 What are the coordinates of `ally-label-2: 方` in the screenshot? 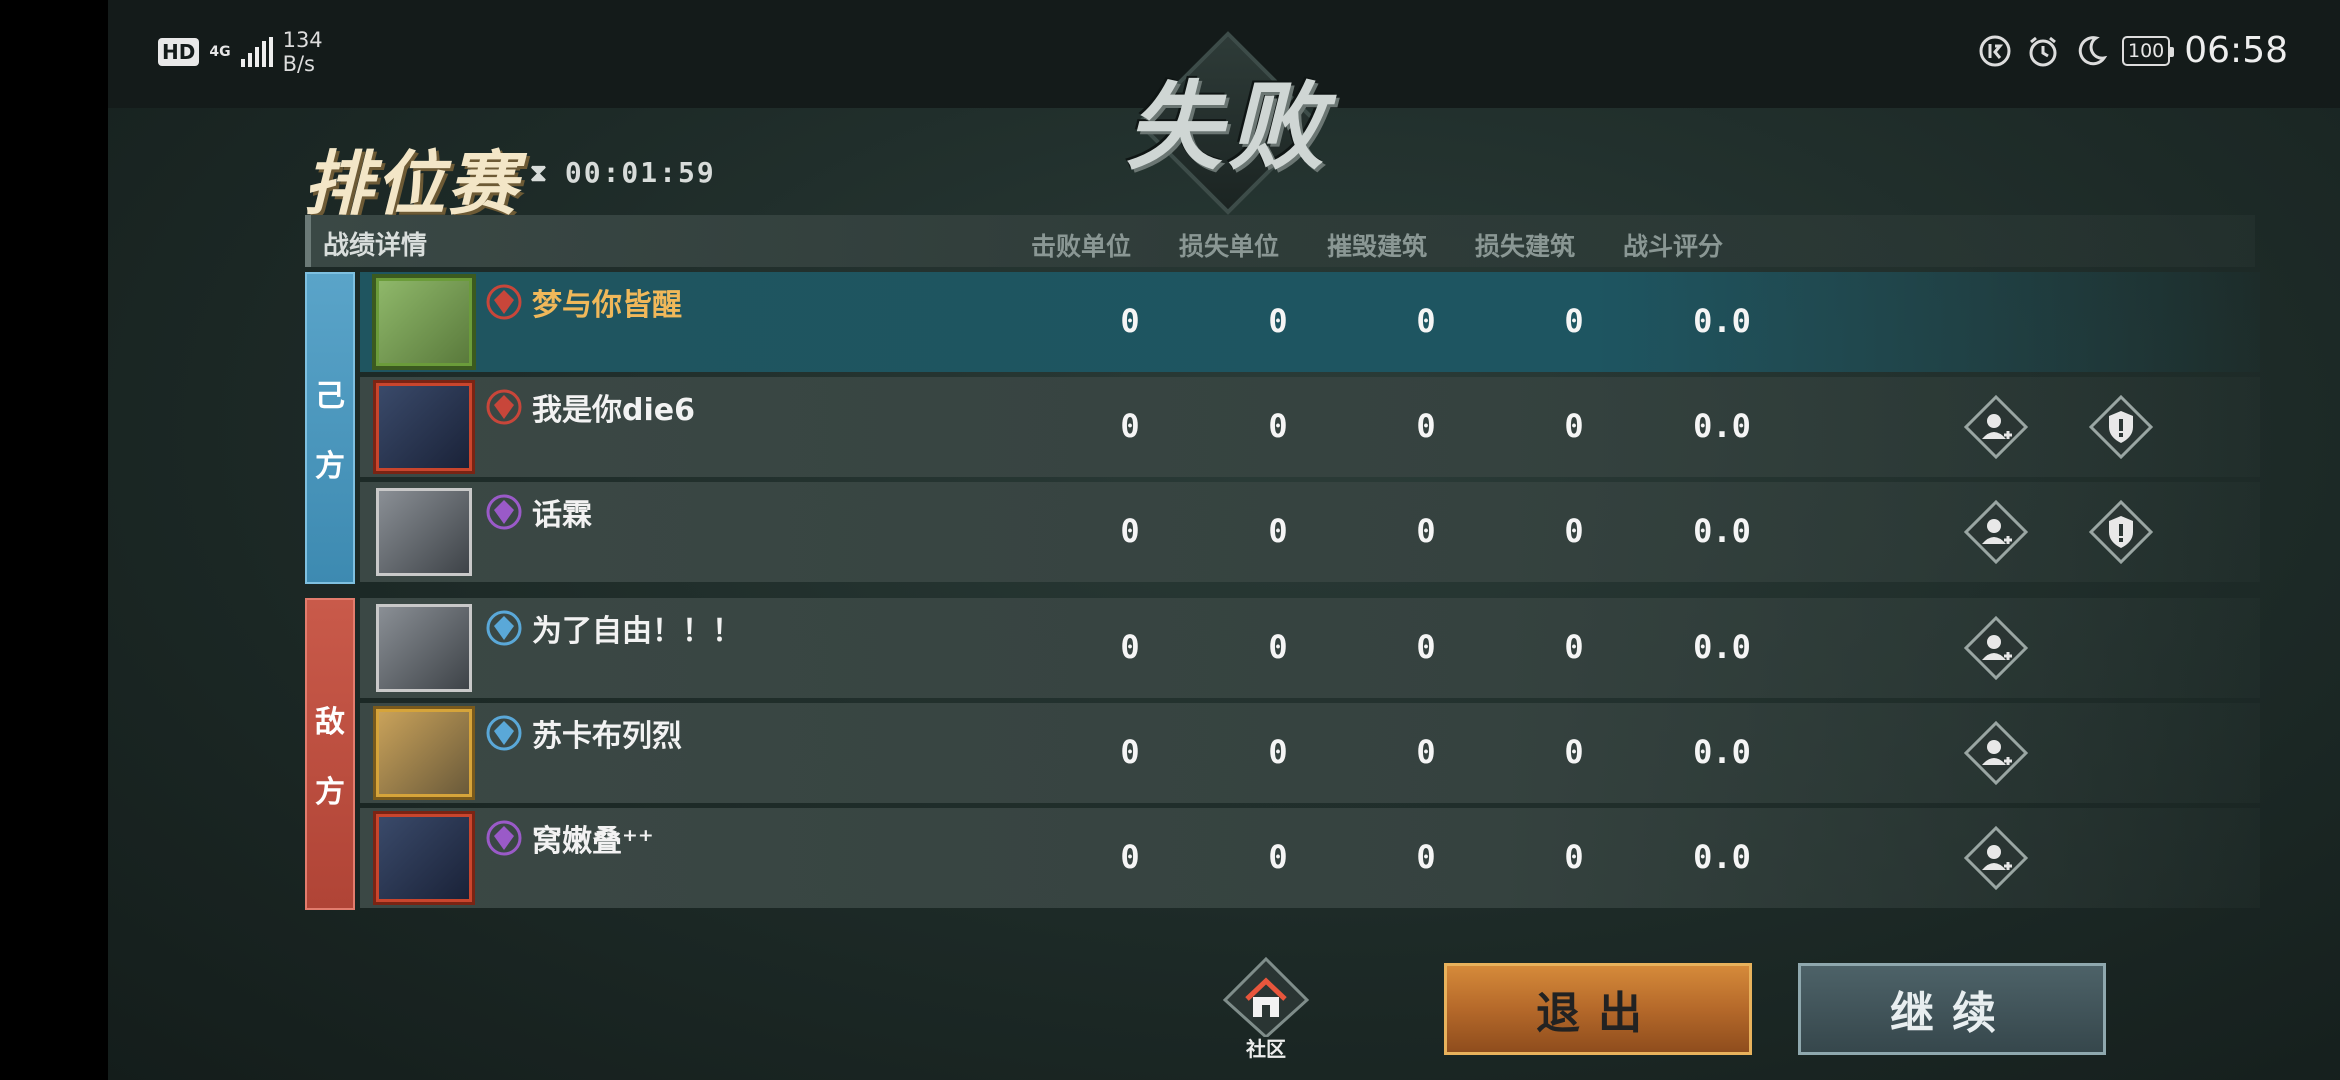 It's located at (330, 466).